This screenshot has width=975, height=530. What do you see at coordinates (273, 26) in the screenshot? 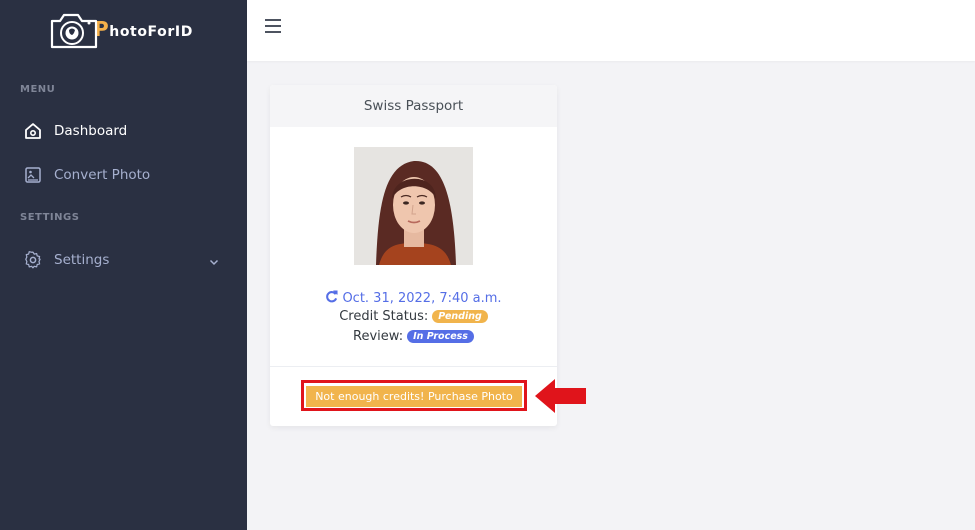
I see `menu-toggle-icon` at bounding box center [273, 26].